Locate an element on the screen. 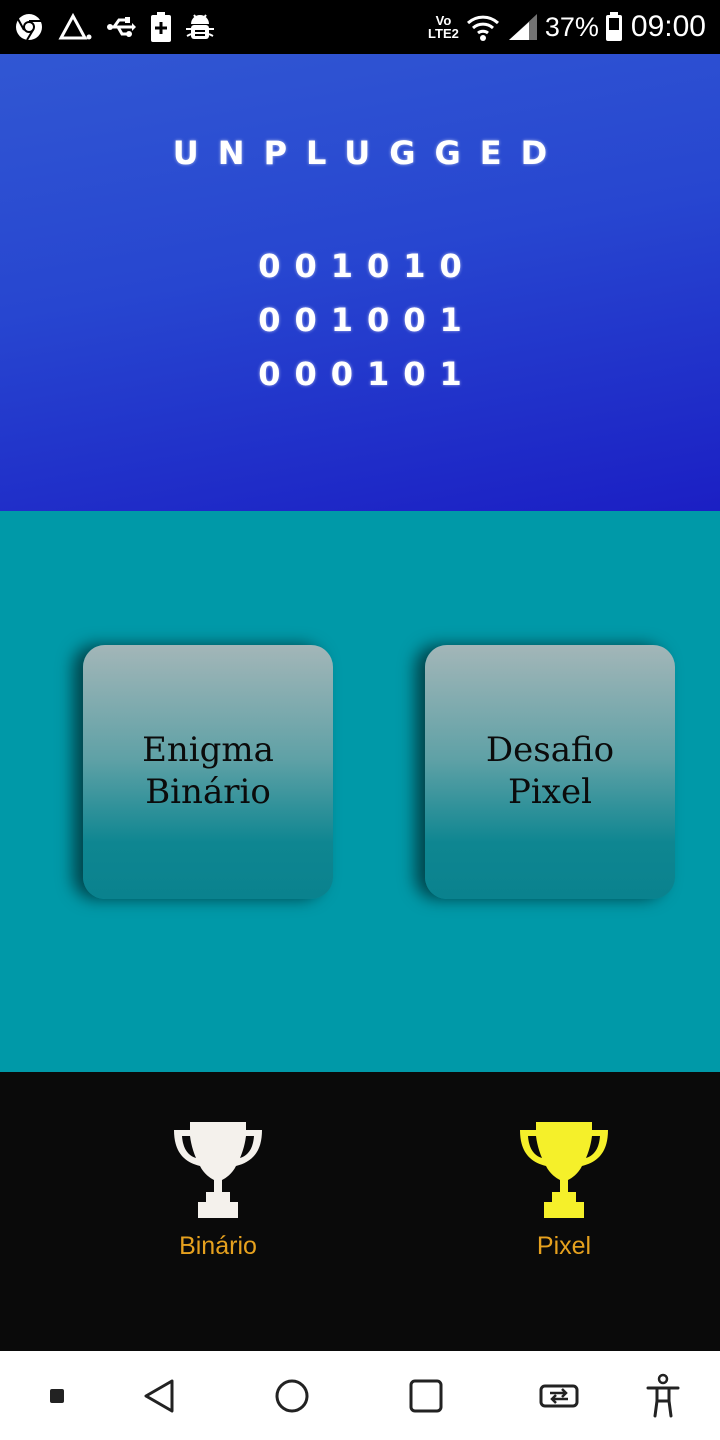  card-label: Enigma Binário is located at coordinates (208, 771).